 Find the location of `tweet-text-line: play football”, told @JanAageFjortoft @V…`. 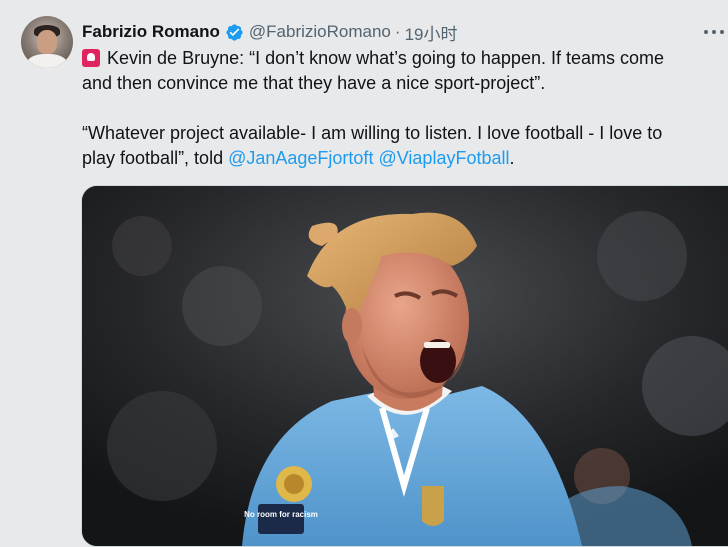

tweet-text-line: play football”, told @JanAageFjortoft @V… is located at coordinates (402, 158).